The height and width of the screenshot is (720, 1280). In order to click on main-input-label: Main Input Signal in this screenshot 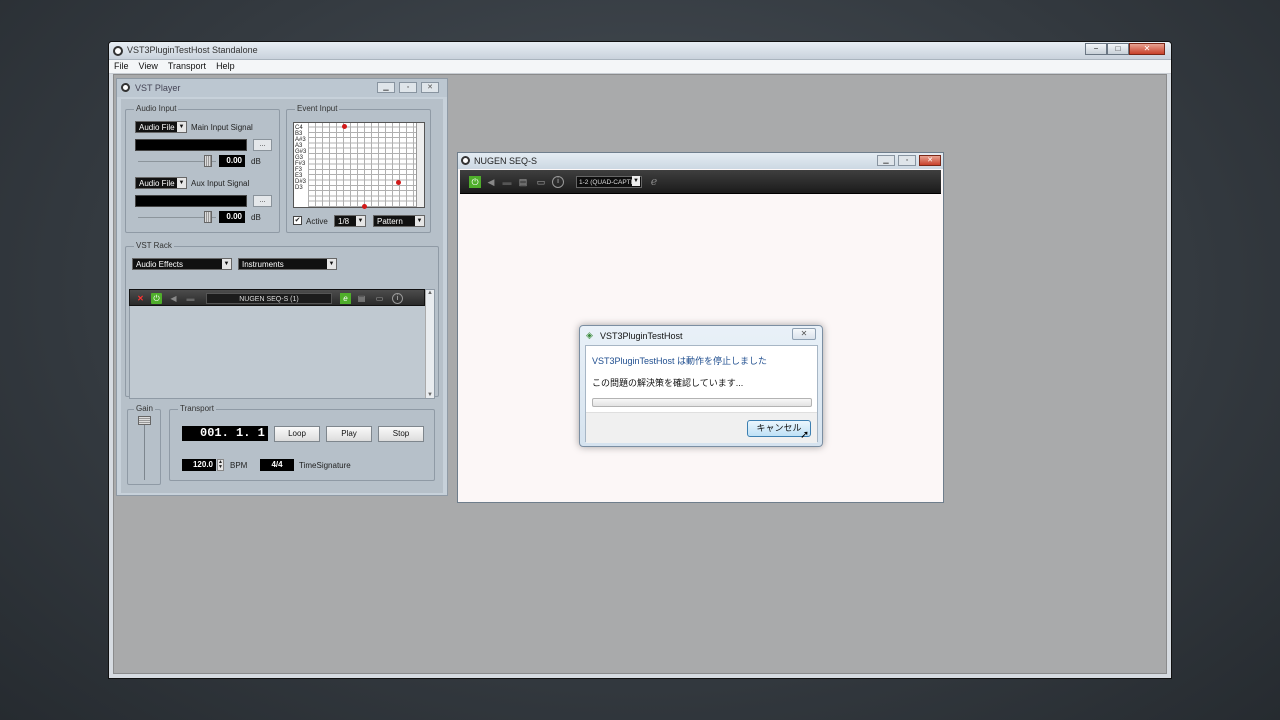, I will do `click(222, 127)`.